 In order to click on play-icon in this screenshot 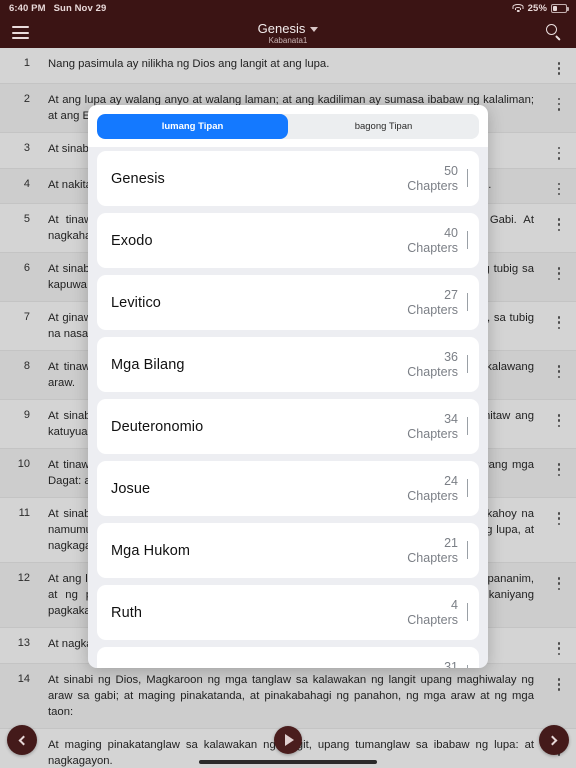, I will do `click(289, 740)`.